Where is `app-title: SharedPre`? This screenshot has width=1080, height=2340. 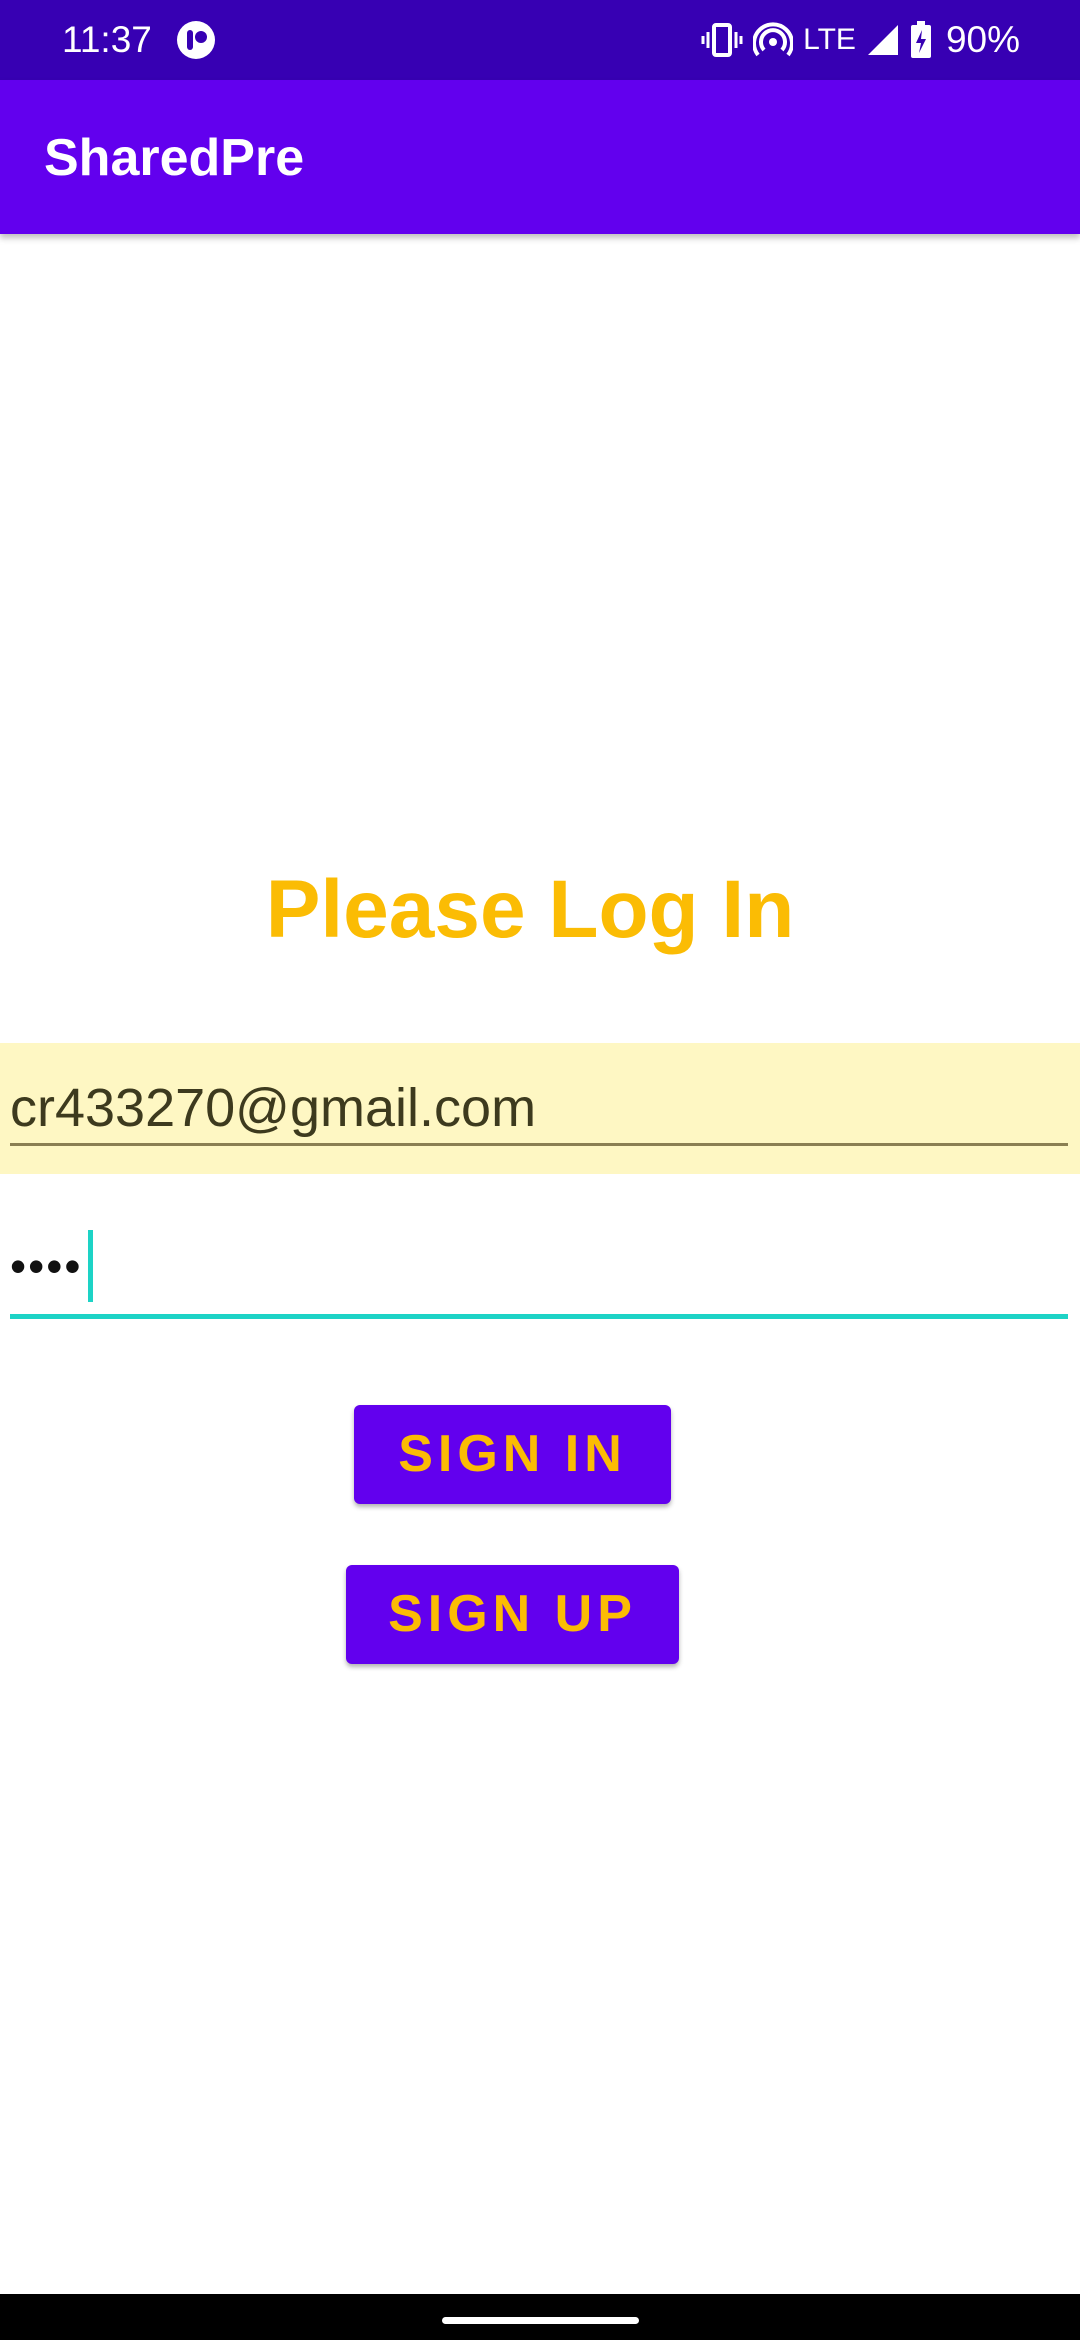 app-title: SharedPre is located at coordinates (174, 158).